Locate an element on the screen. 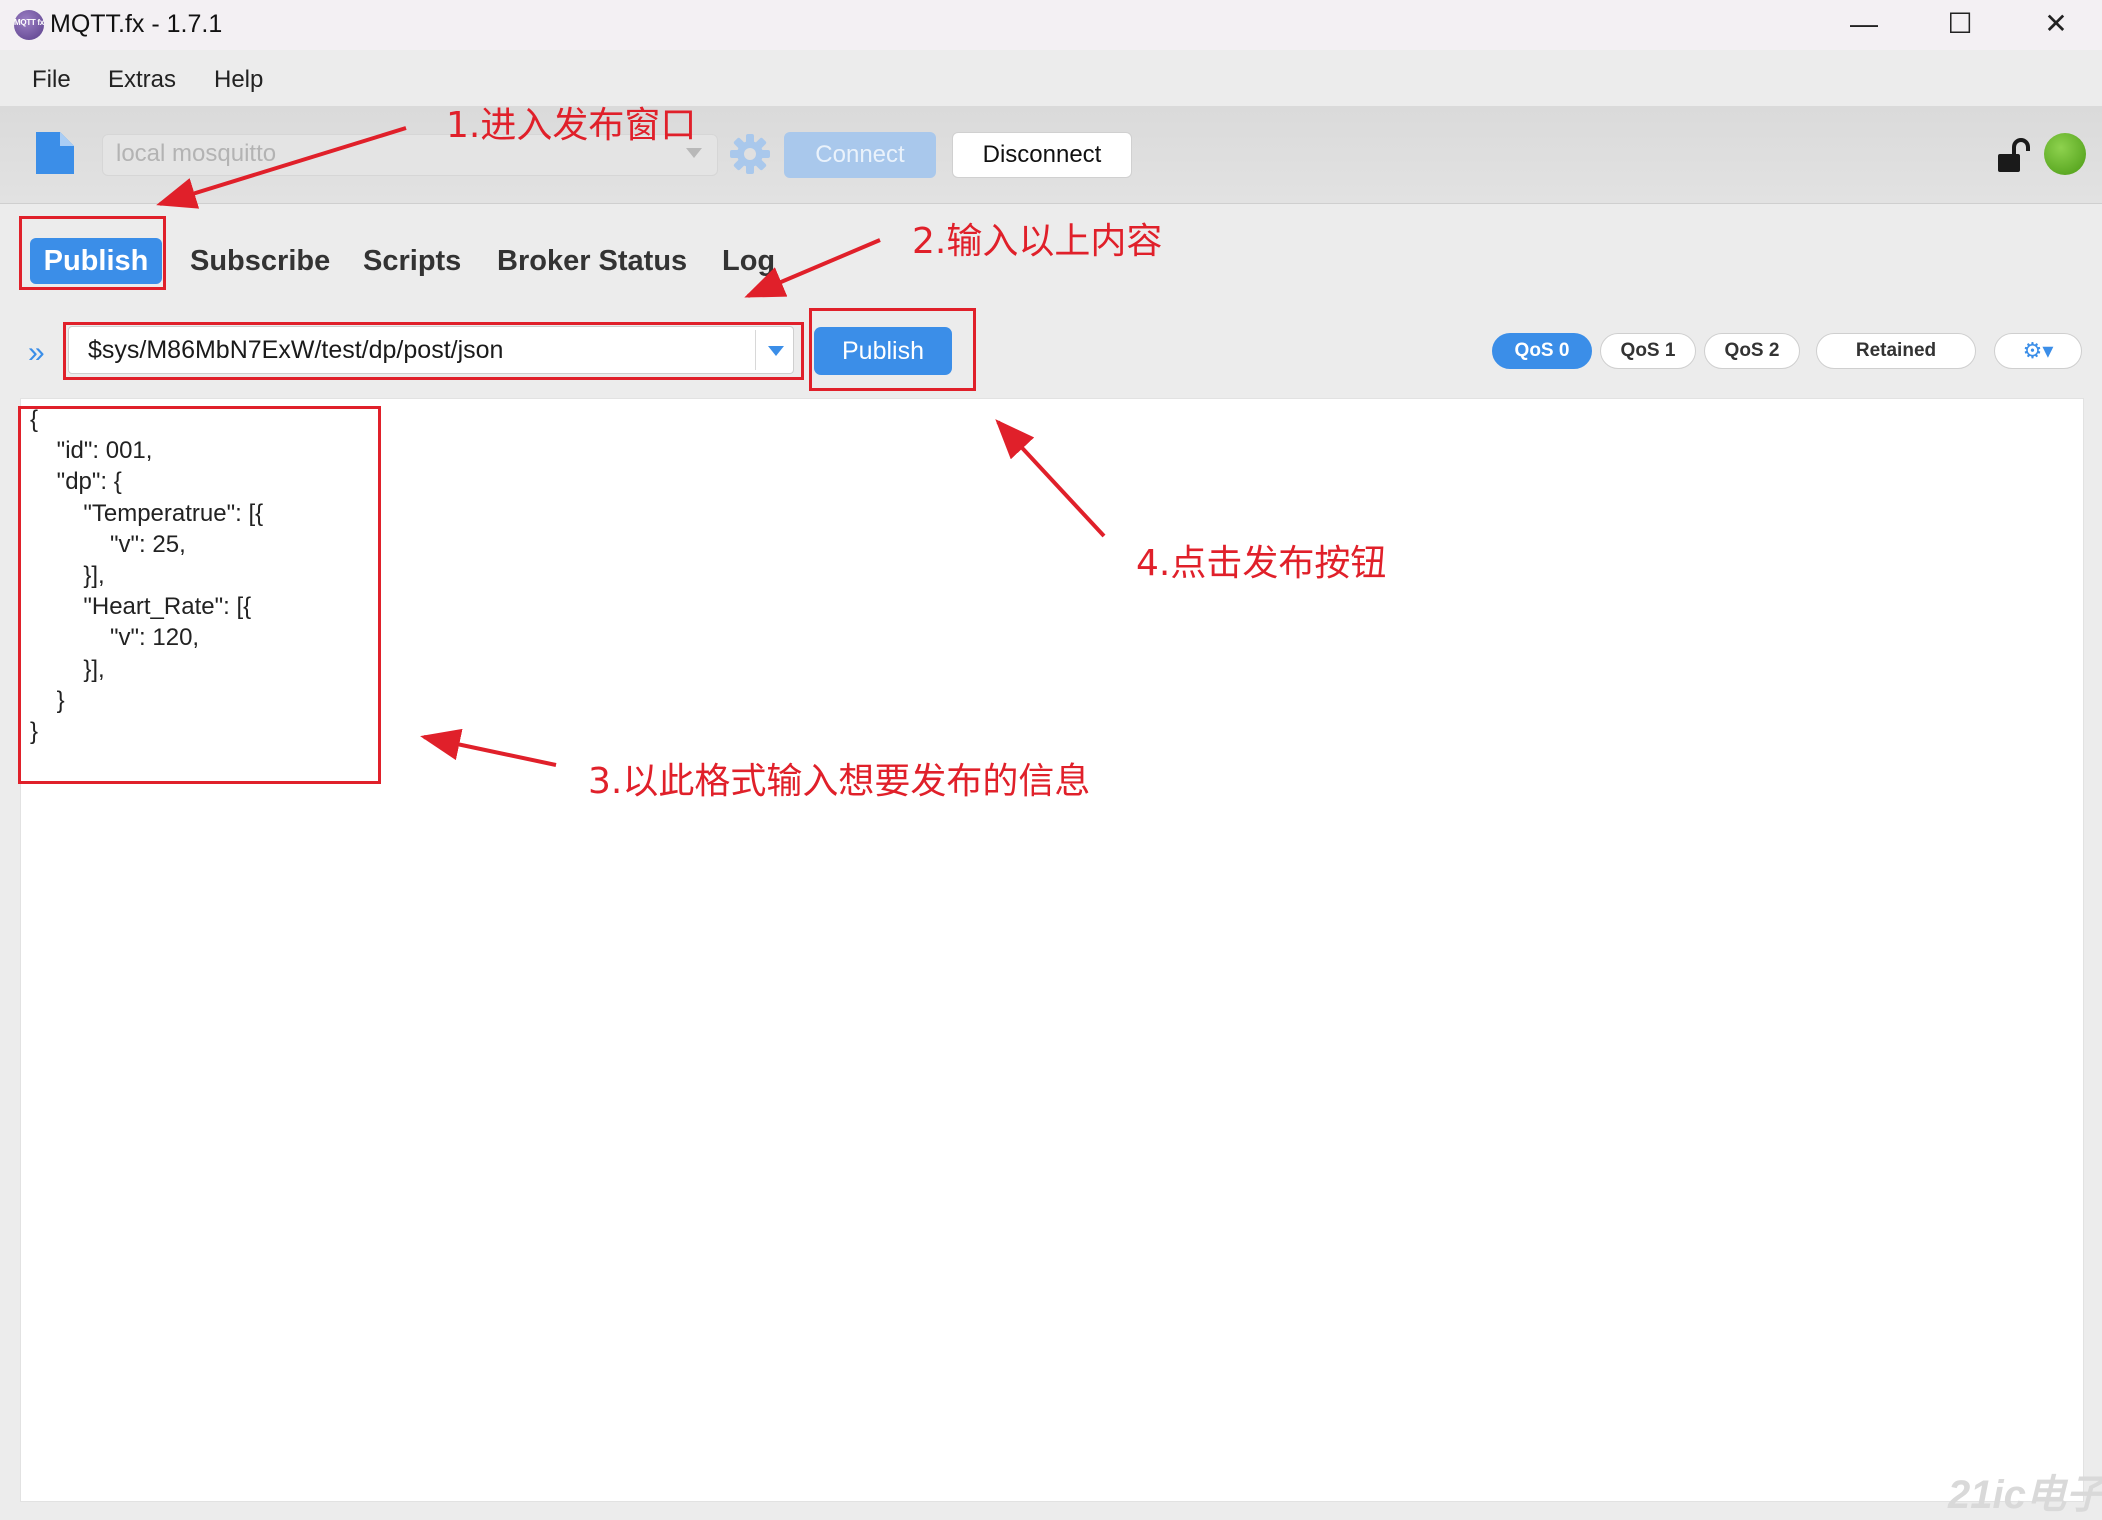 The image size is (2102, 1520). connect-button: Connect is located at coordinates (860, 155).